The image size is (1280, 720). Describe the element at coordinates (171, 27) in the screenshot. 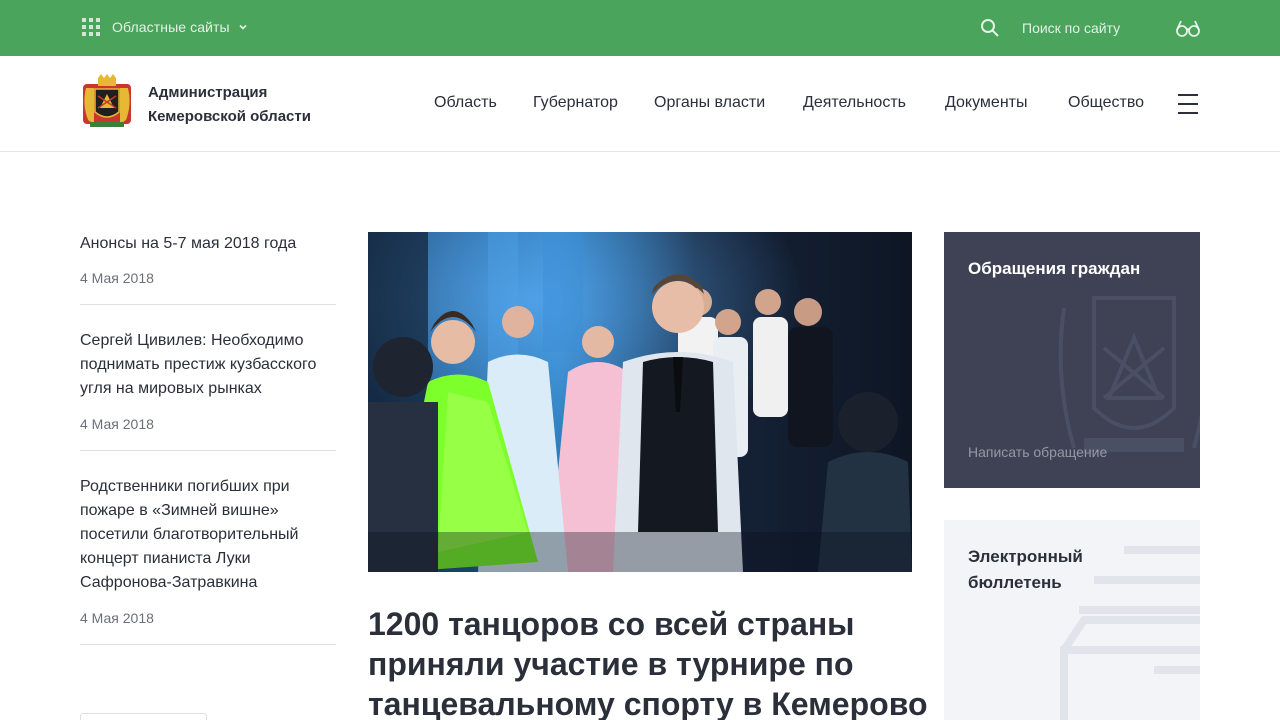

I see `regional-sites-label: Областные сайты` at that location.